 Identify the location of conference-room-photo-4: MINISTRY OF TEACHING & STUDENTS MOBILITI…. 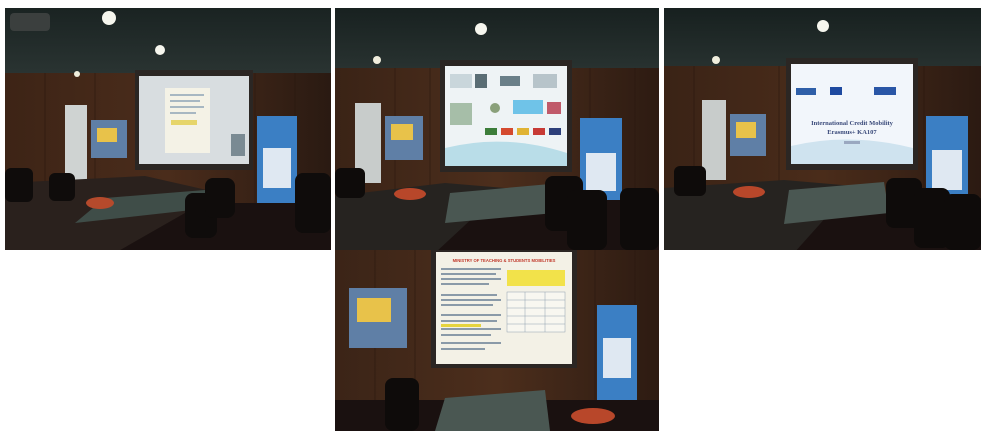
(497, 340).